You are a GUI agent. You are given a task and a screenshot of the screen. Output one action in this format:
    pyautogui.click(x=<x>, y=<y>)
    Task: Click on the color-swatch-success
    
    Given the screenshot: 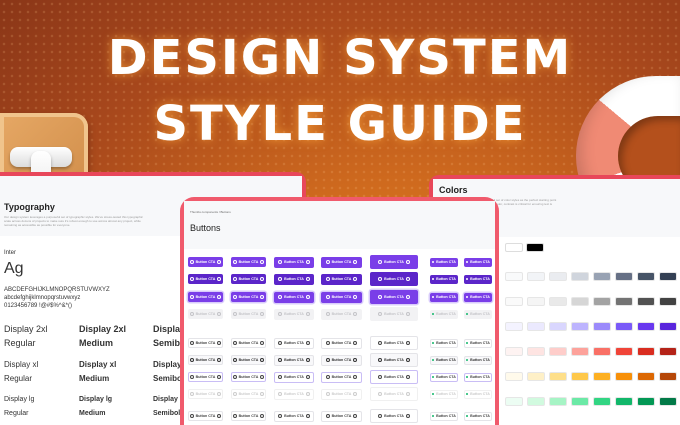 What is the action you would take?
    pyautogui.click(x=536, y=401)
    